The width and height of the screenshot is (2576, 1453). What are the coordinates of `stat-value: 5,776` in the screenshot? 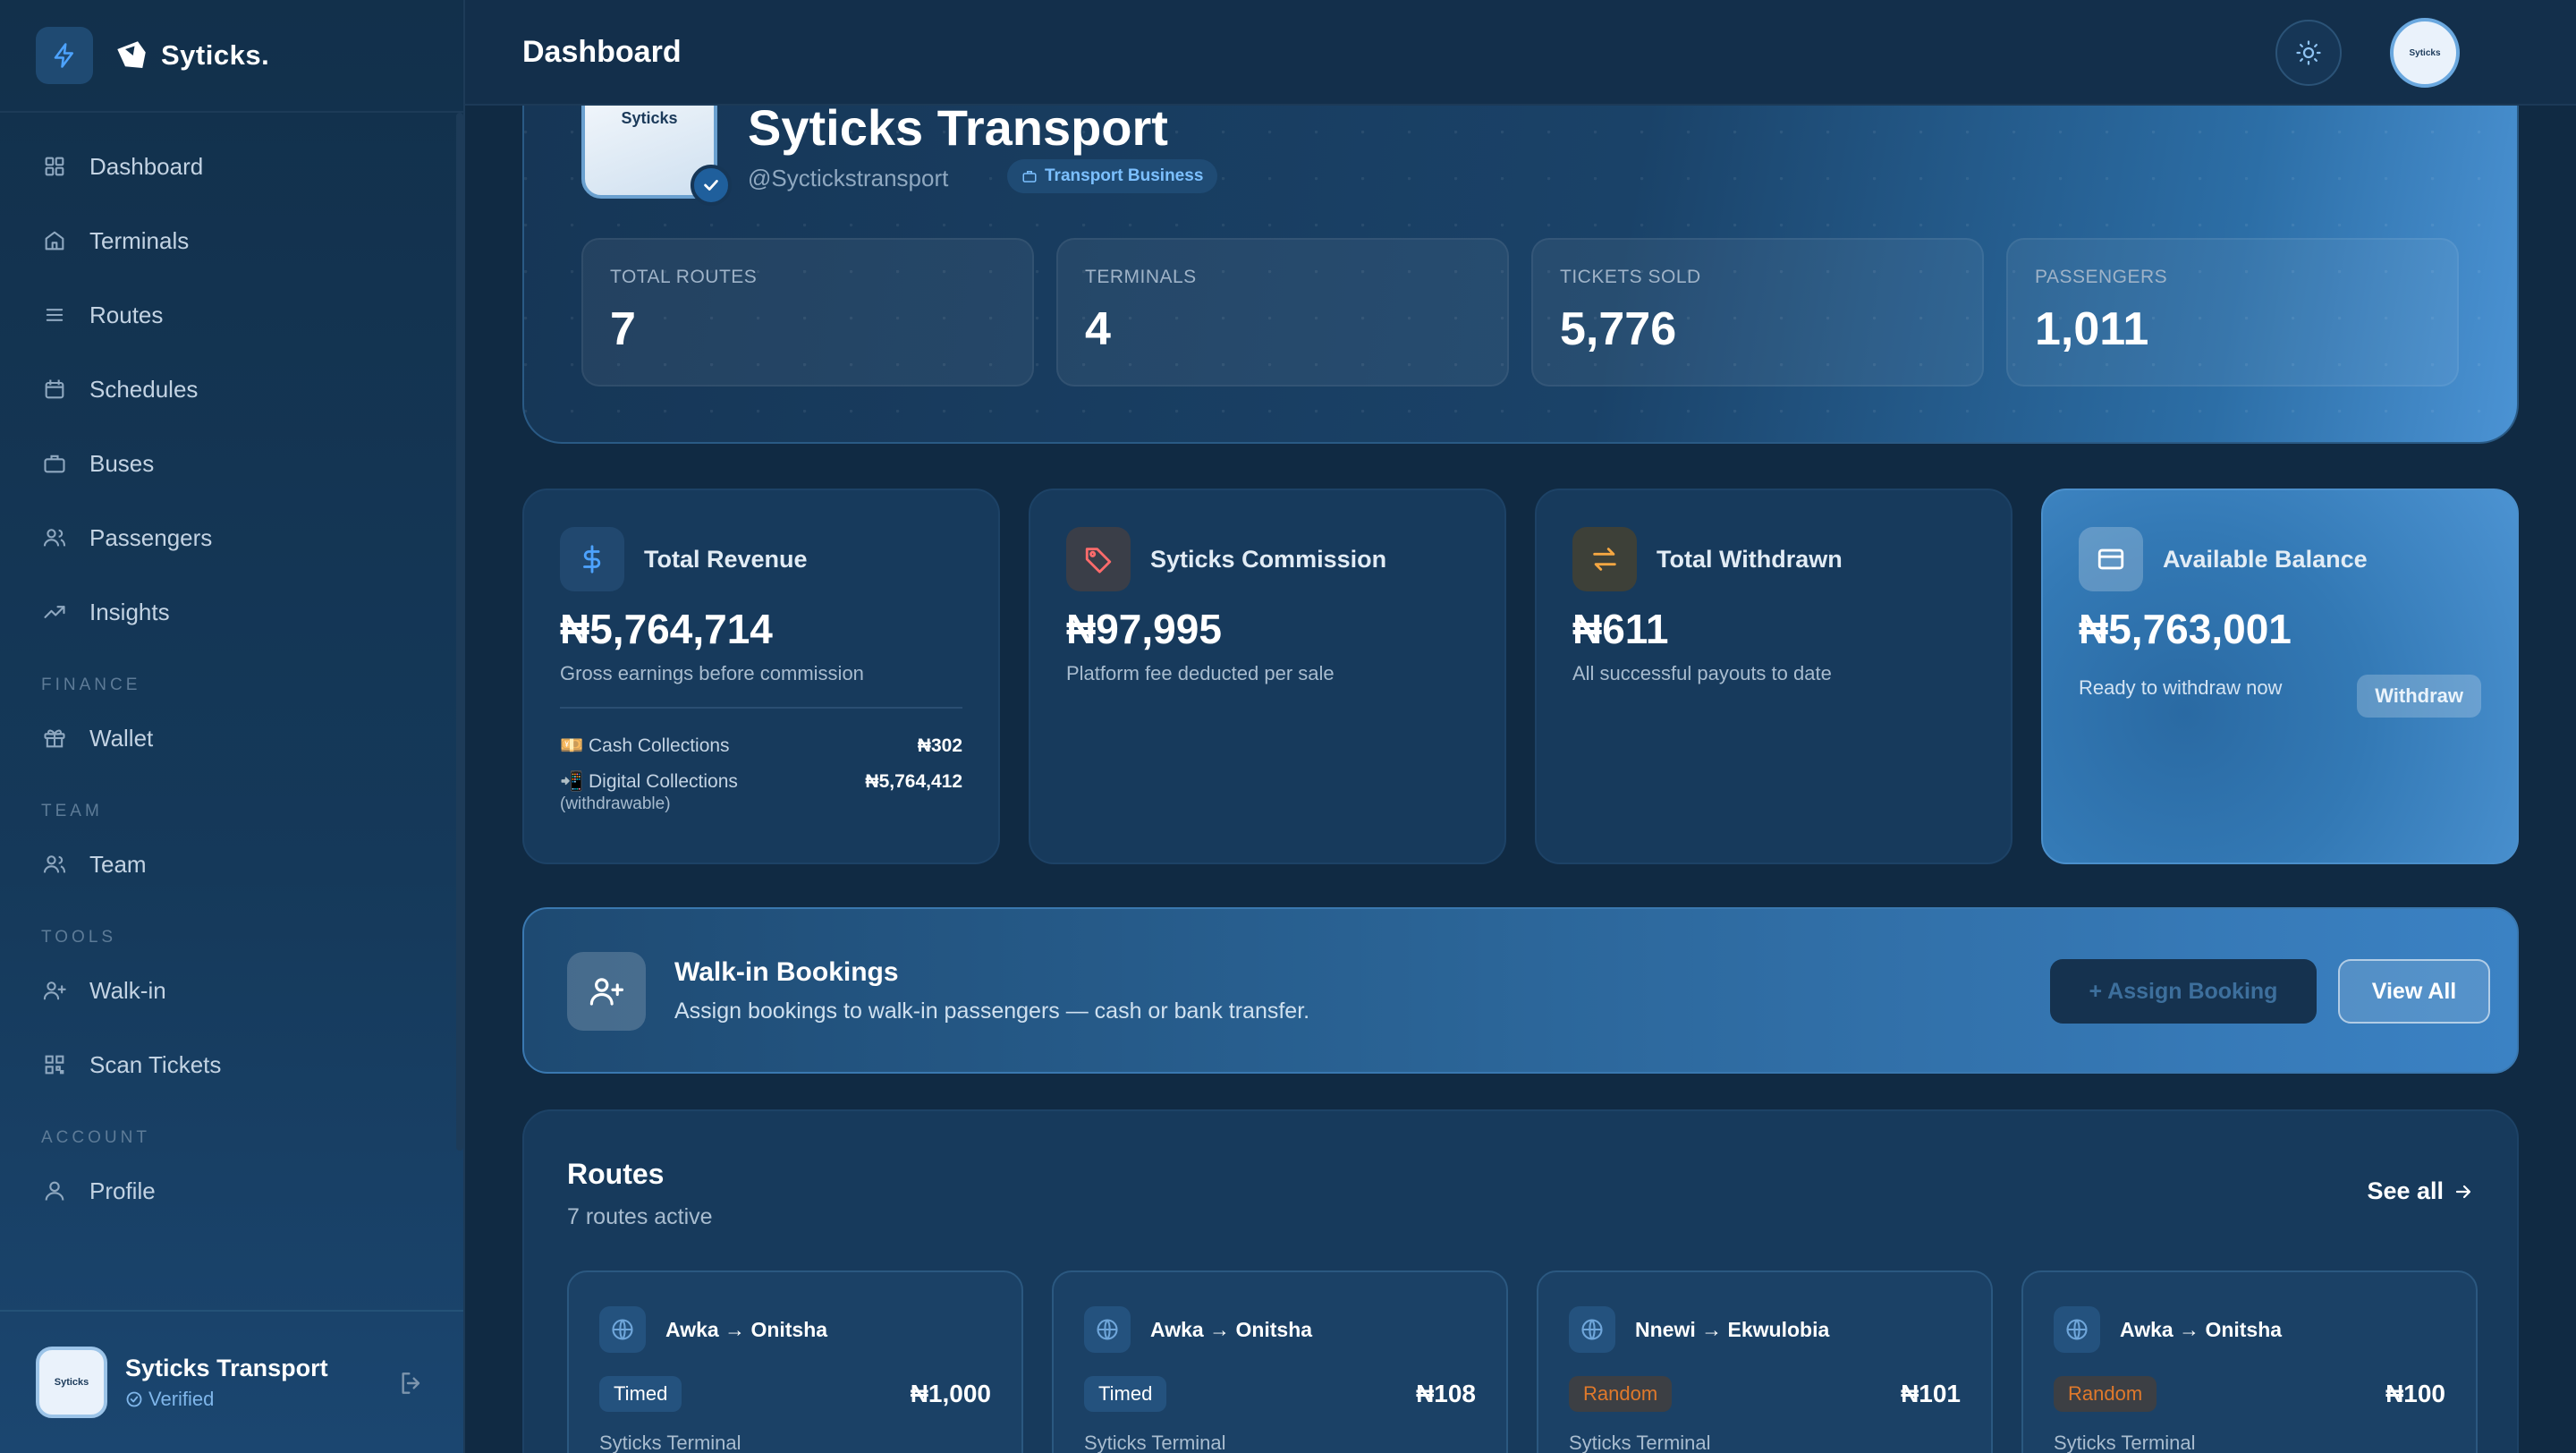 It's located at (1618, 329).